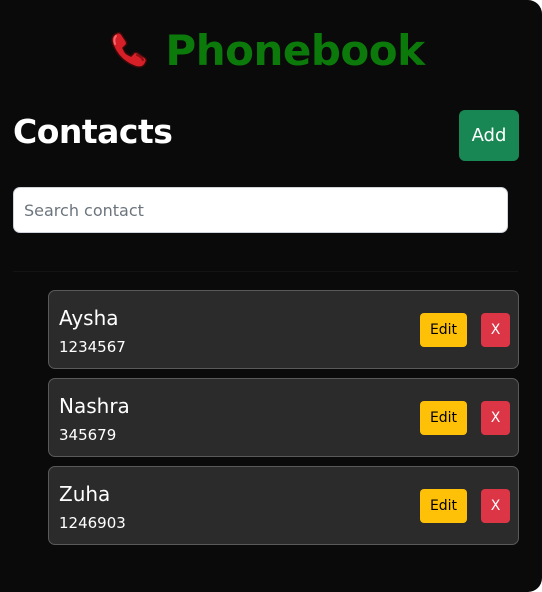 Image resolution: width=542 pixels, height=592 pixels. Describe the element at coordinates (260, 210) in the screenshot. I see `search-input` at that location.